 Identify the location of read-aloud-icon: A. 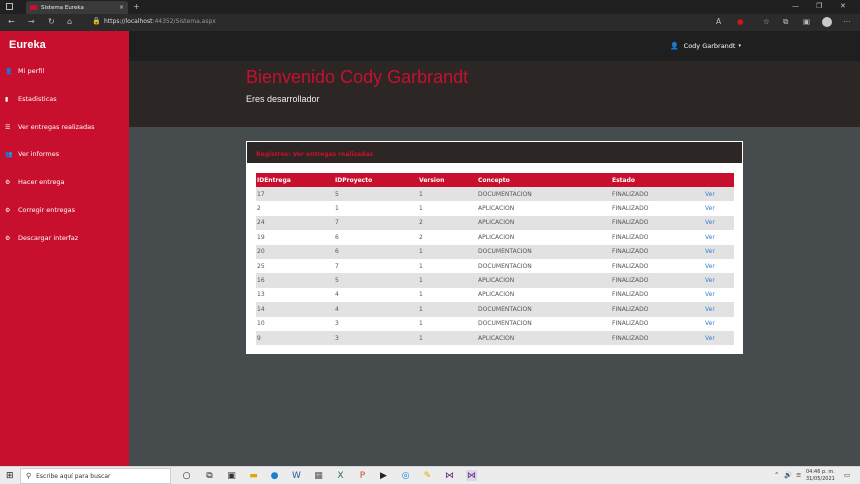
(718, 21).